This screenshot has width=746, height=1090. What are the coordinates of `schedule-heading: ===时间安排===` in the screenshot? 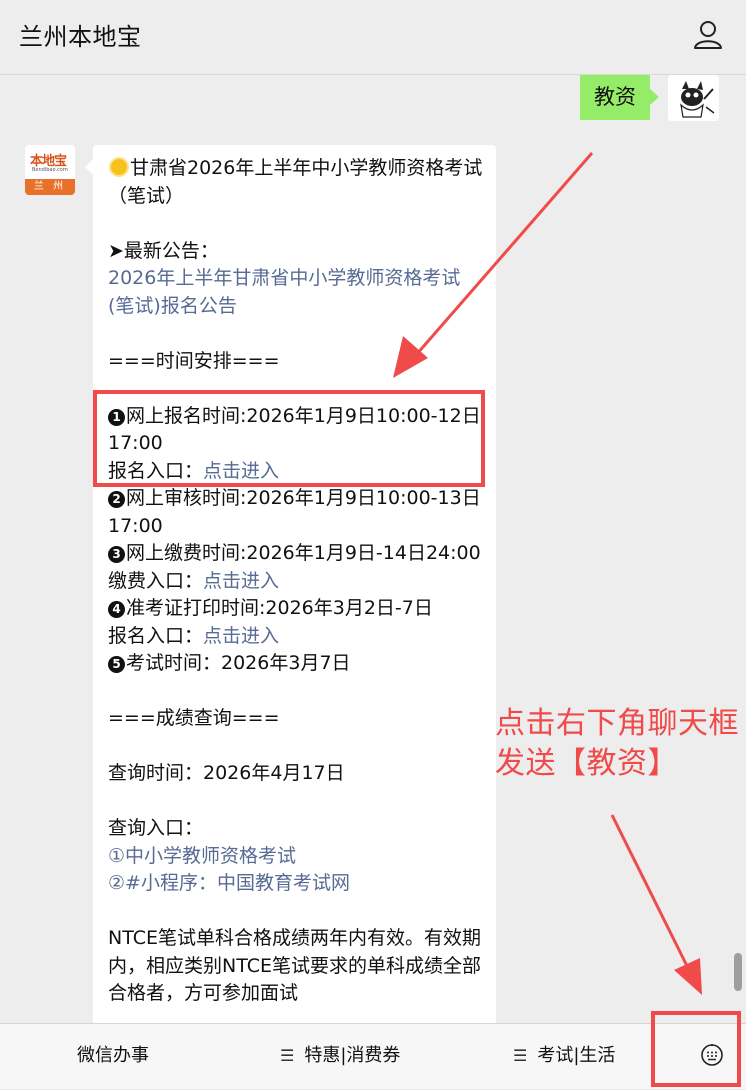 It's located at (194, 360).